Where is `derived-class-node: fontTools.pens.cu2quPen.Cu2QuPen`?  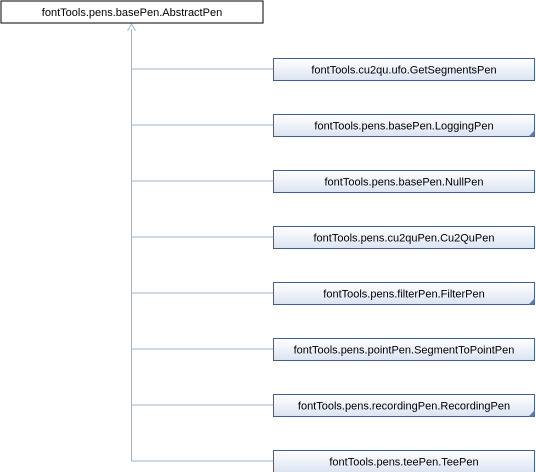 derived-class-node: fontTools.pens.cu2quPen.Cu2QuPen is located at coordinates (404, 237).